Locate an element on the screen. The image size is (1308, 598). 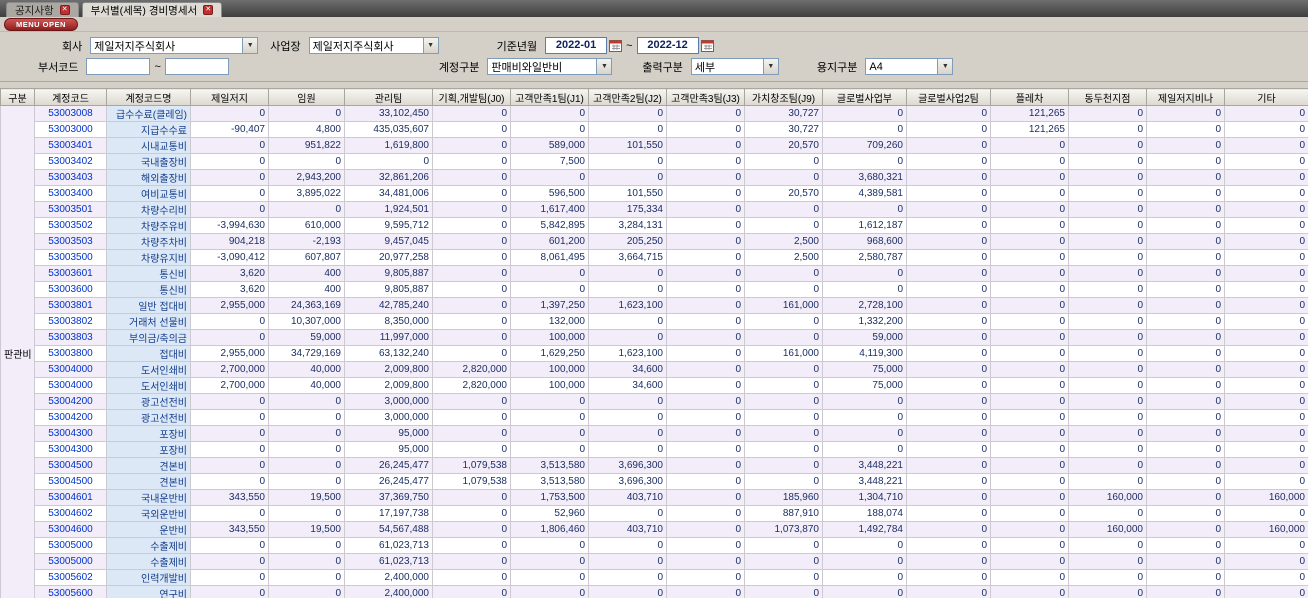
column-header: 고객만족2팀(J2) is located at coordinates (627, 97).